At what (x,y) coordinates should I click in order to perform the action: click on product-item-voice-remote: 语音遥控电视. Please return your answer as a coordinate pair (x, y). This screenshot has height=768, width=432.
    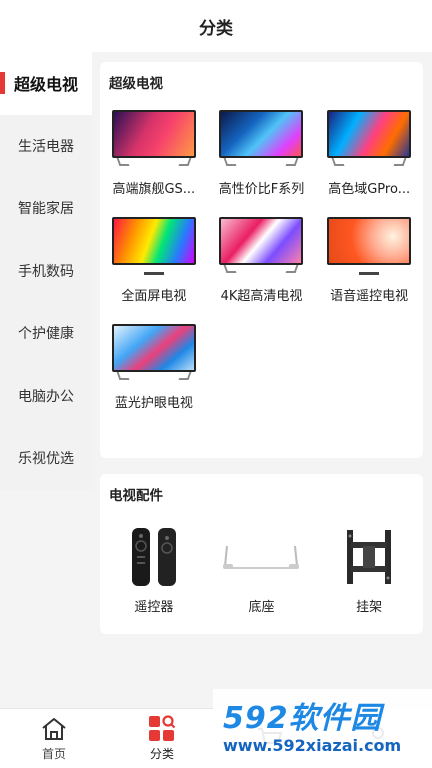
    Looking at the image, I should click on (369, 260).